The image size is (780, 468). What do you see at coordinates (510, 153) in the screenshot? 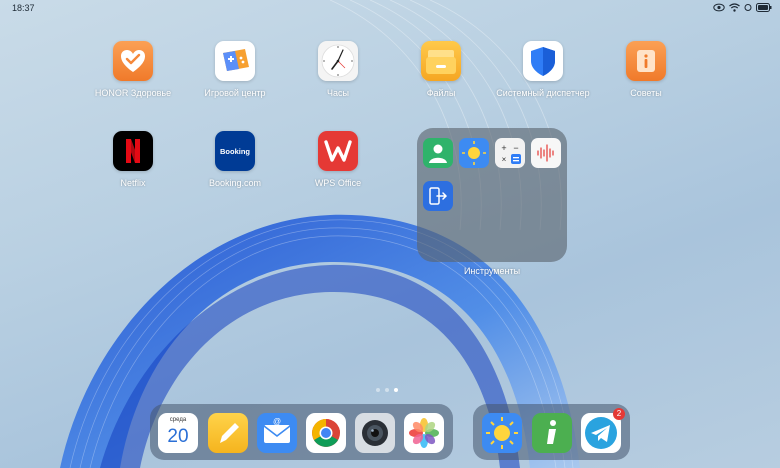
I see `calculator-icon: + − ×` at bounding box center [510, 153].